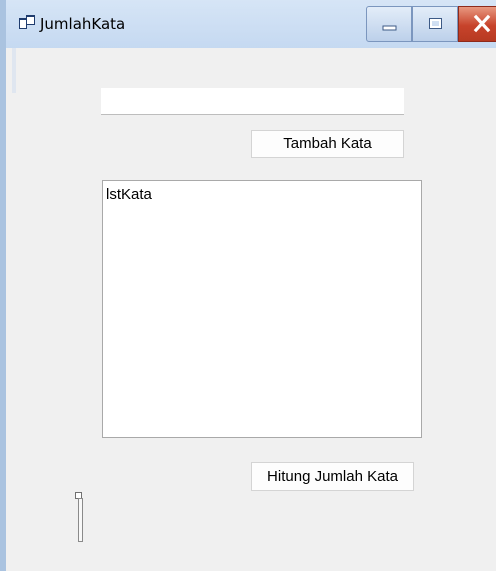 This screenshot has width=496, height=571. I want to click on window-edge-accent, so click(14, 70).